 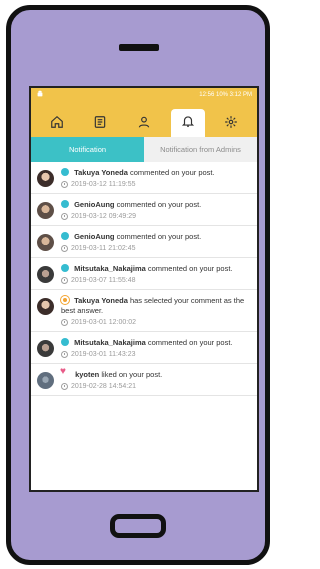 I want to click on heart-icon, so click(x=65, y=372).